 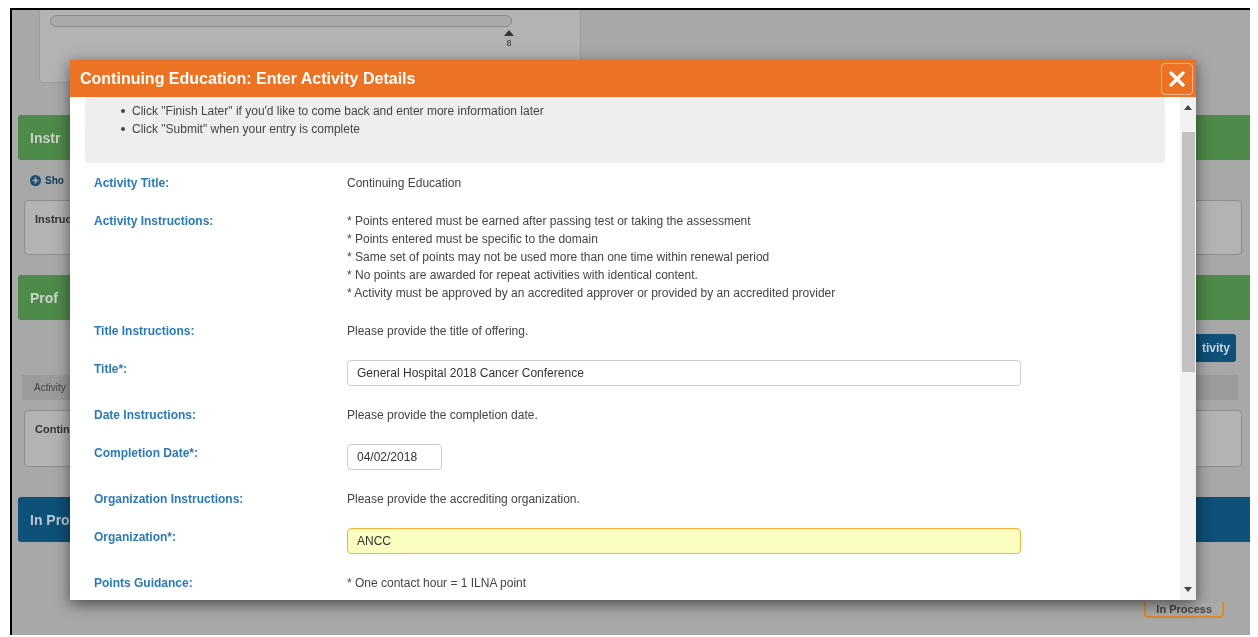 What do you see at coordinates (154, 221) in the screenshot?
I see `field-label: Activity Instructions:` at bounding box center [154, 221].